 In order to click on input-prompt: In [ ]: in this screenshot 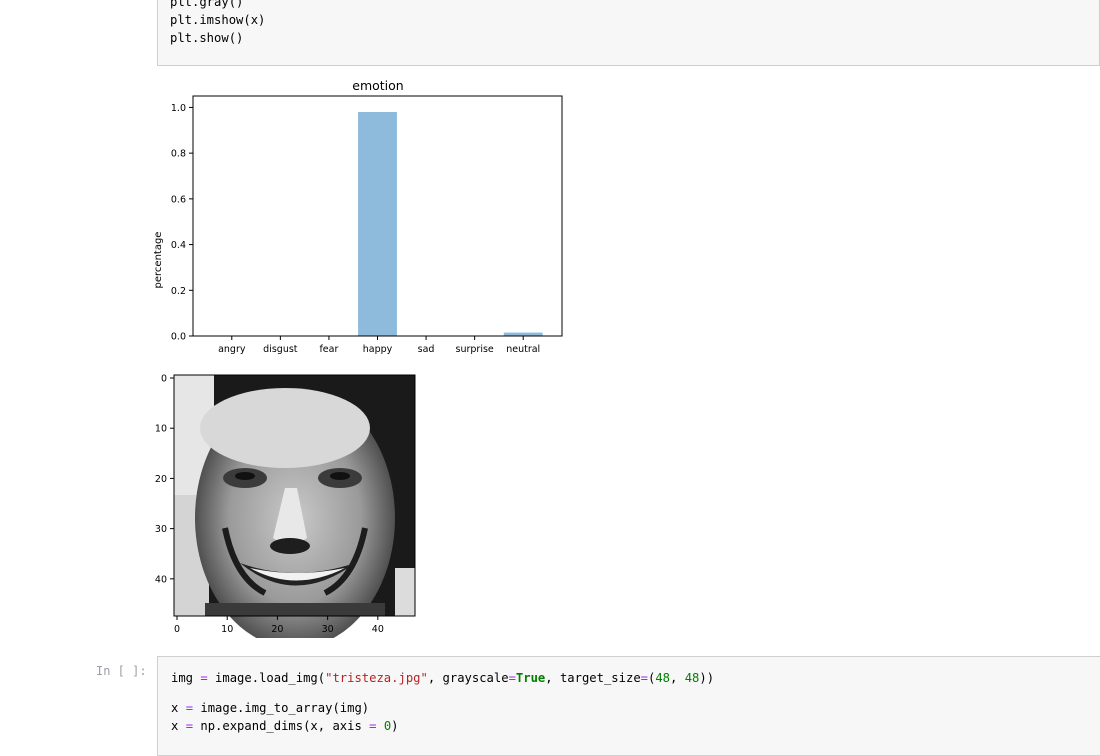, I will do `click(121, 671)`.